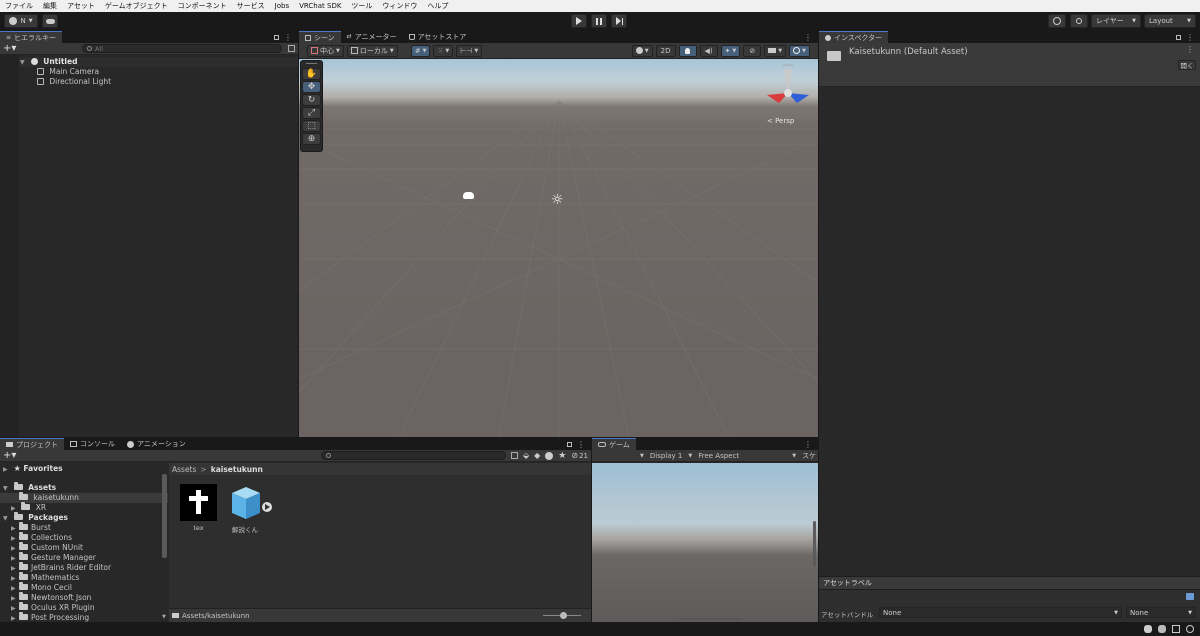 Image resolution: width=1200 pixels, height=636 pixels. Describe the element at coordinates (642, 456) in the screenshot. I see `chevron-down-icon: ▼` at that location.